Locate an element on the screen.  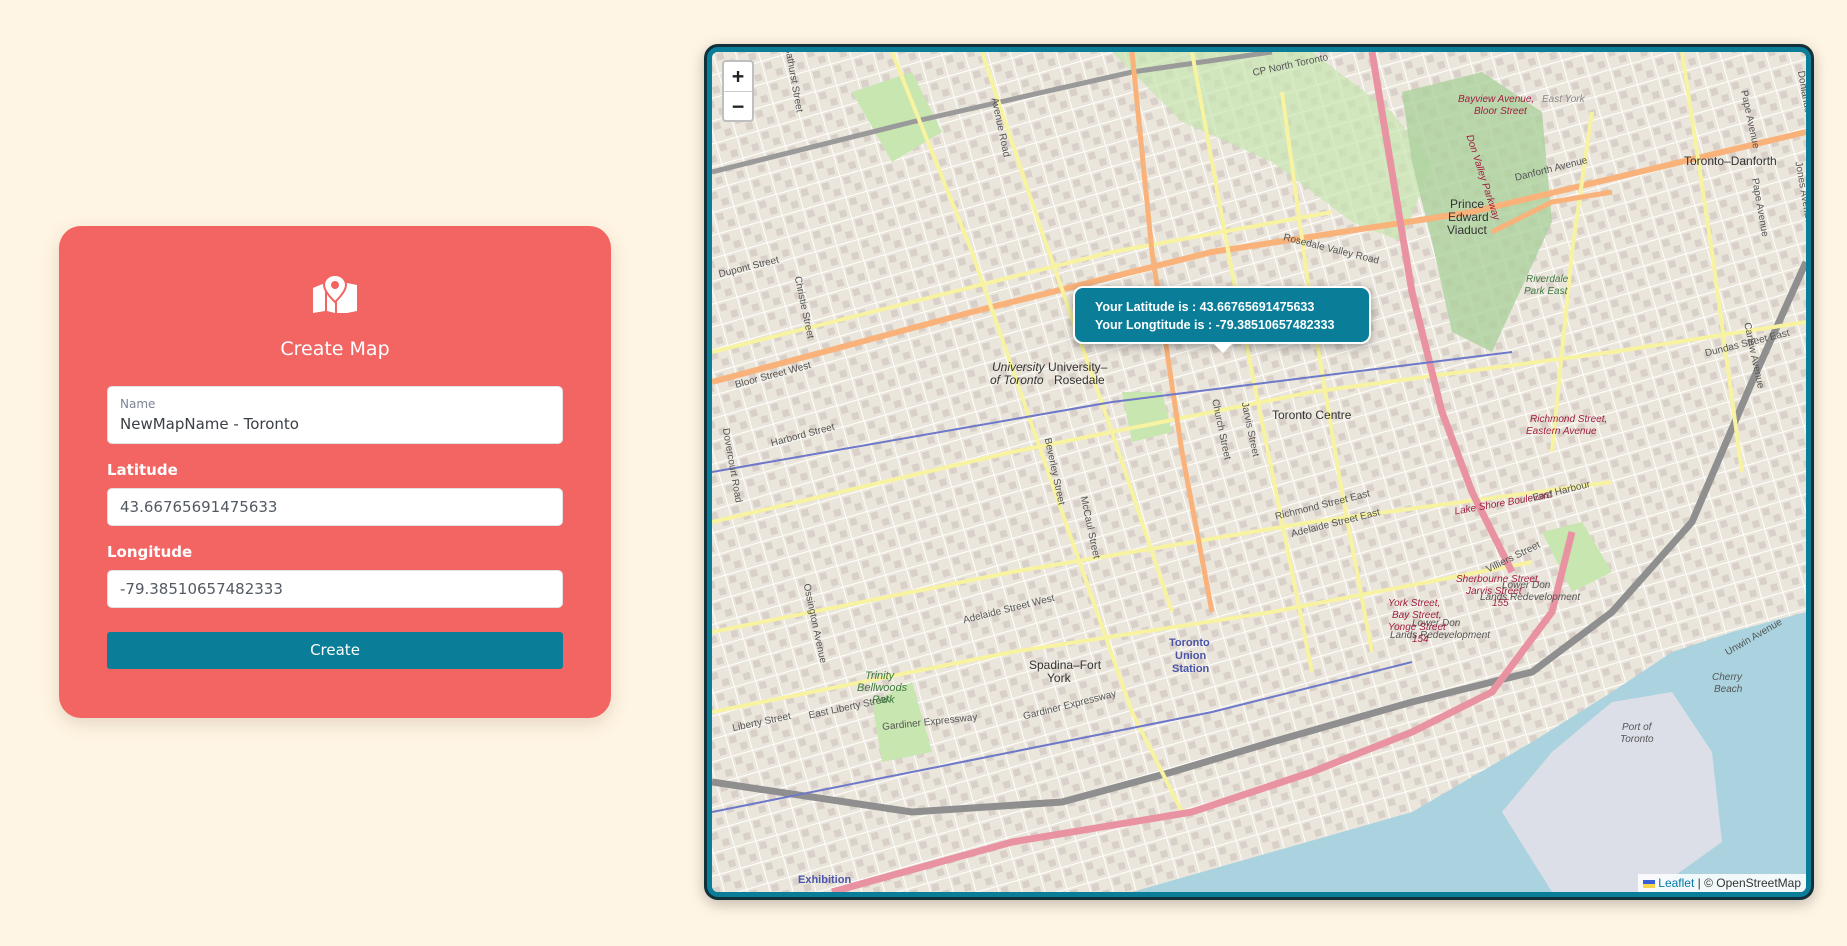
popup-tip is located at coordinates (1223, 347).